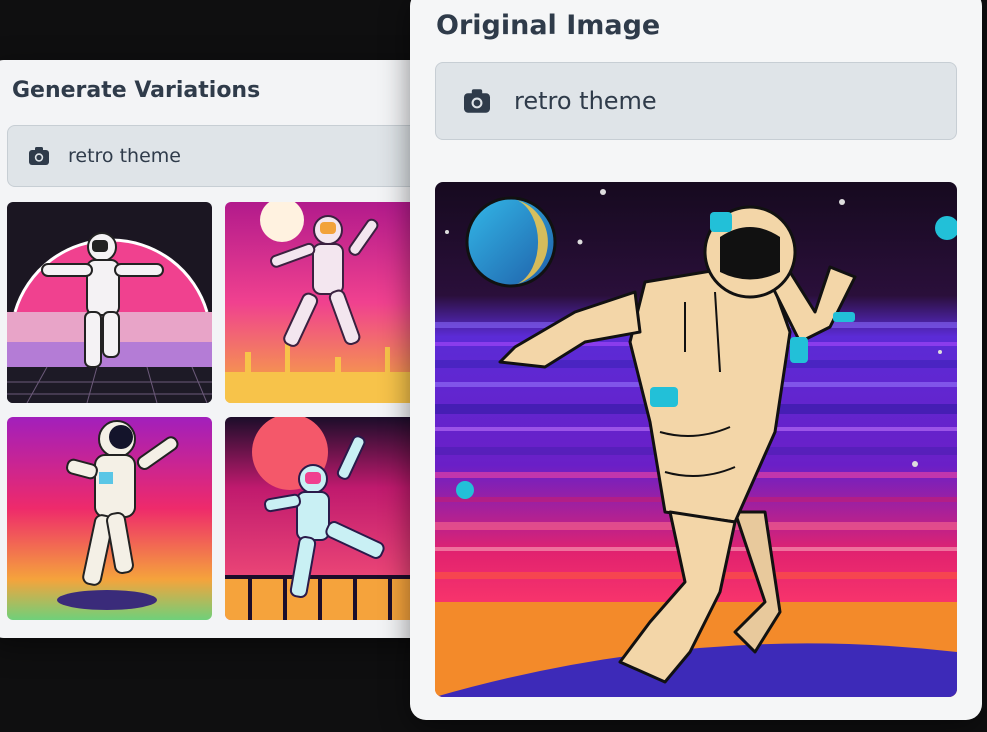  What do you see at coordinates (548, 25) in the screenshot?
I see `original-title: Original Image` at bounding box center [548, 25].